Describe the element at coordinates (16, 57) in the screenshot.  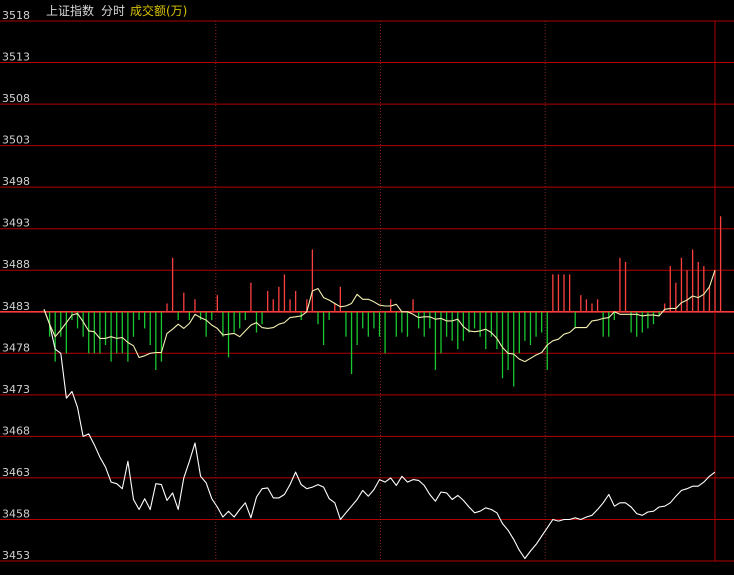
I see `y-tick-label: 3513` at that location.